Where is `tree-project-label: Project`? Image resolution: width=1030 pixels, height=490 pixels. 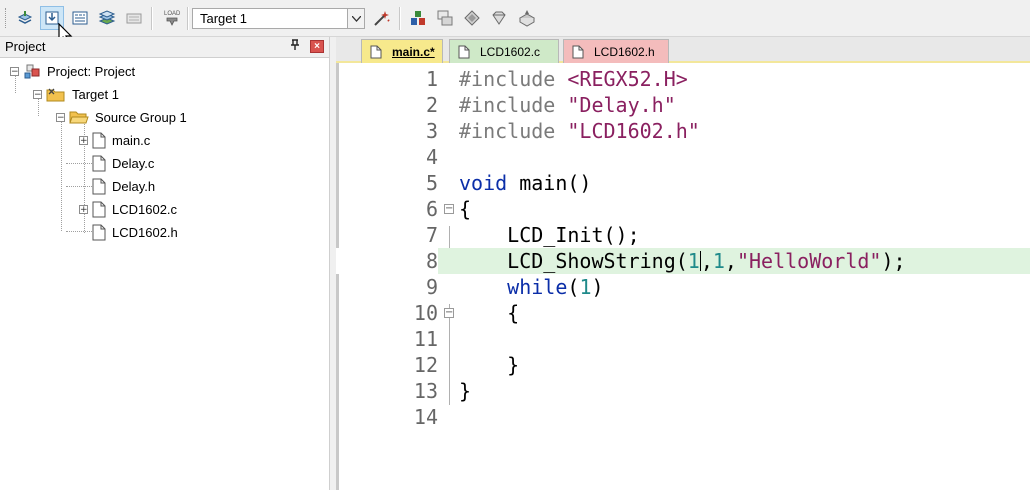 tree-project-label: Project is located at coordinates (91, 71).